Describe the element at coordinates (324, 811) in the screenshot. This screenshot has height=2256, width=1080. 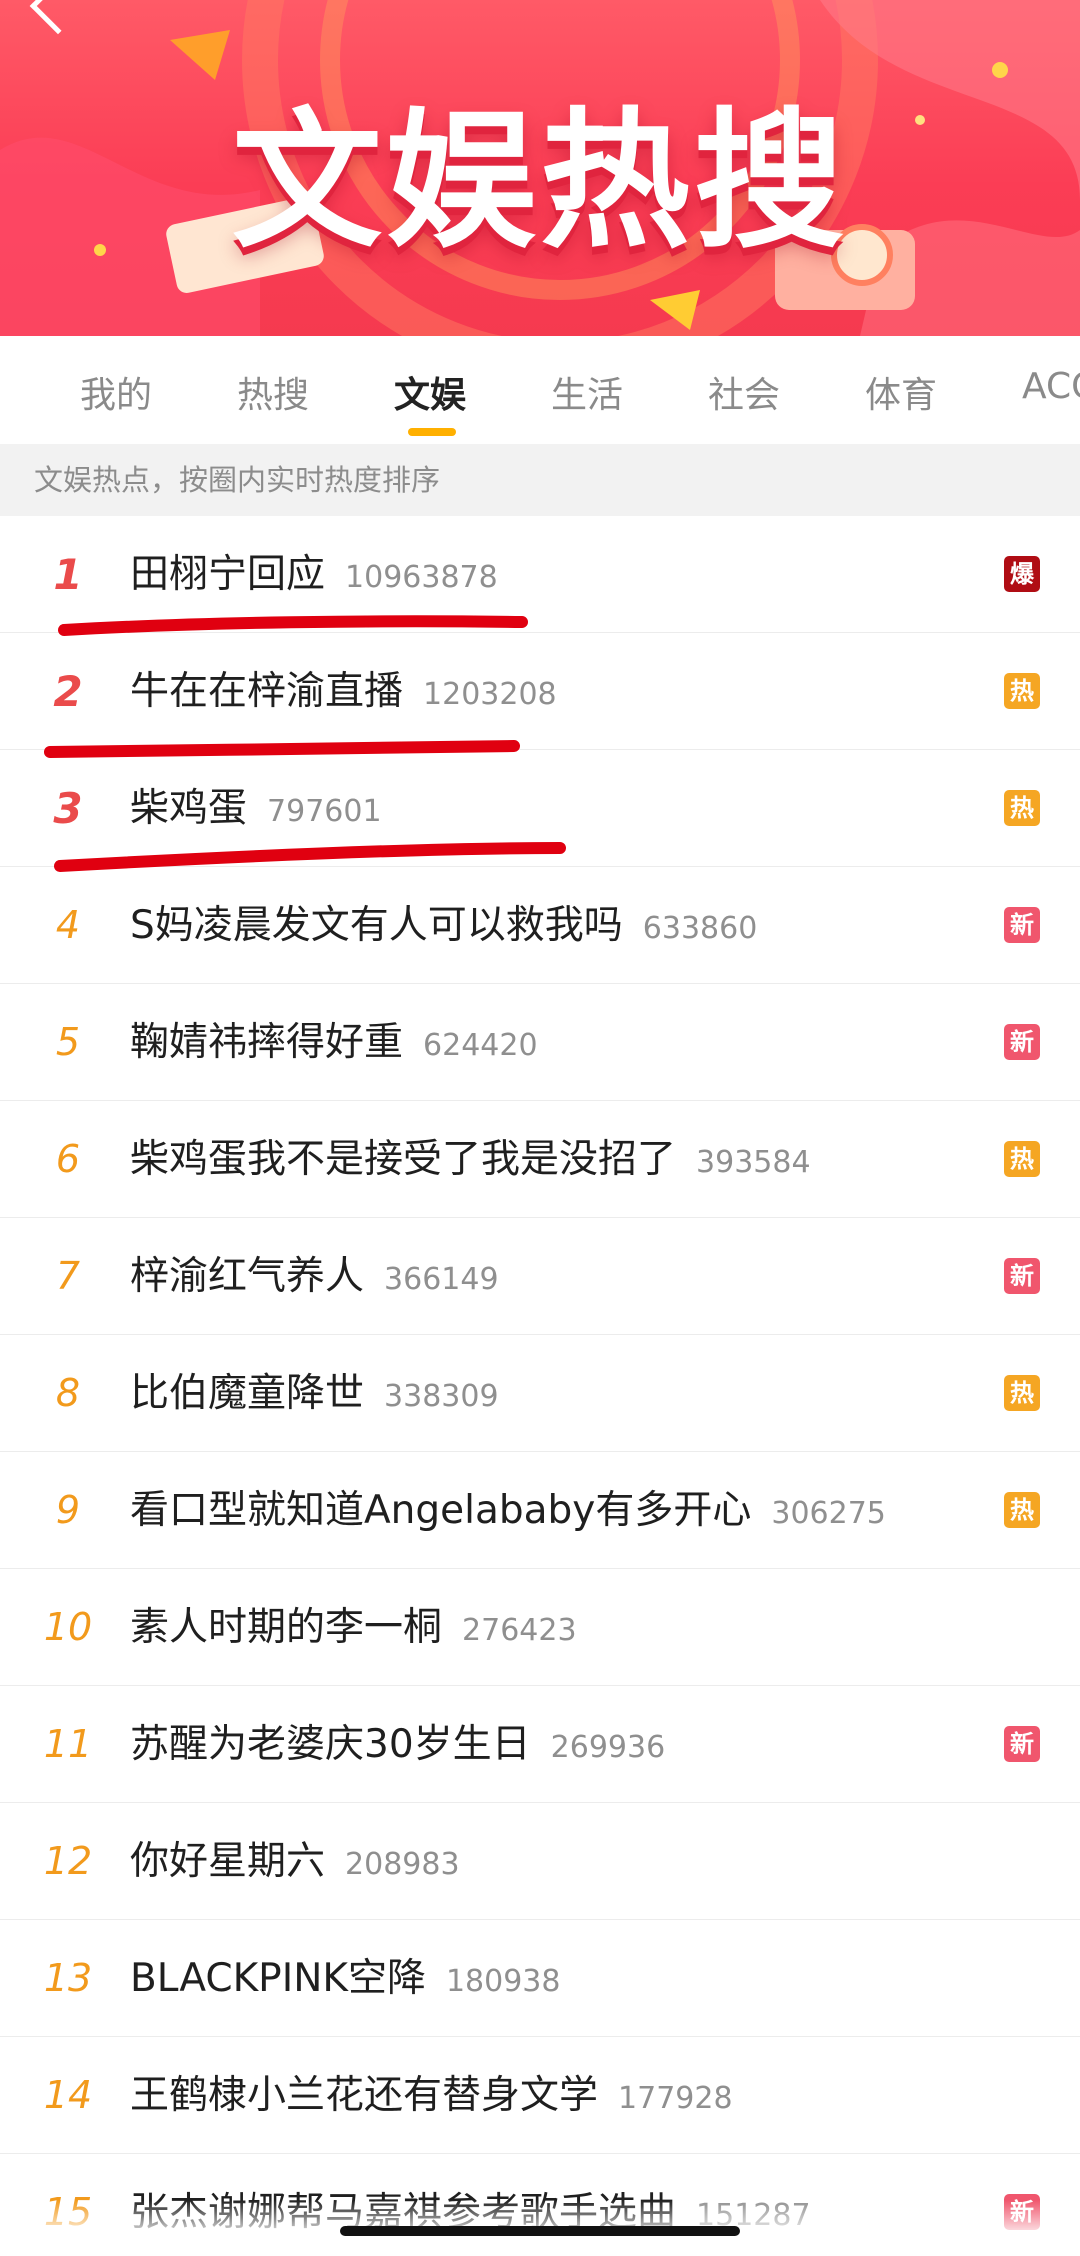
I see `heat-count: 797601` at that location.